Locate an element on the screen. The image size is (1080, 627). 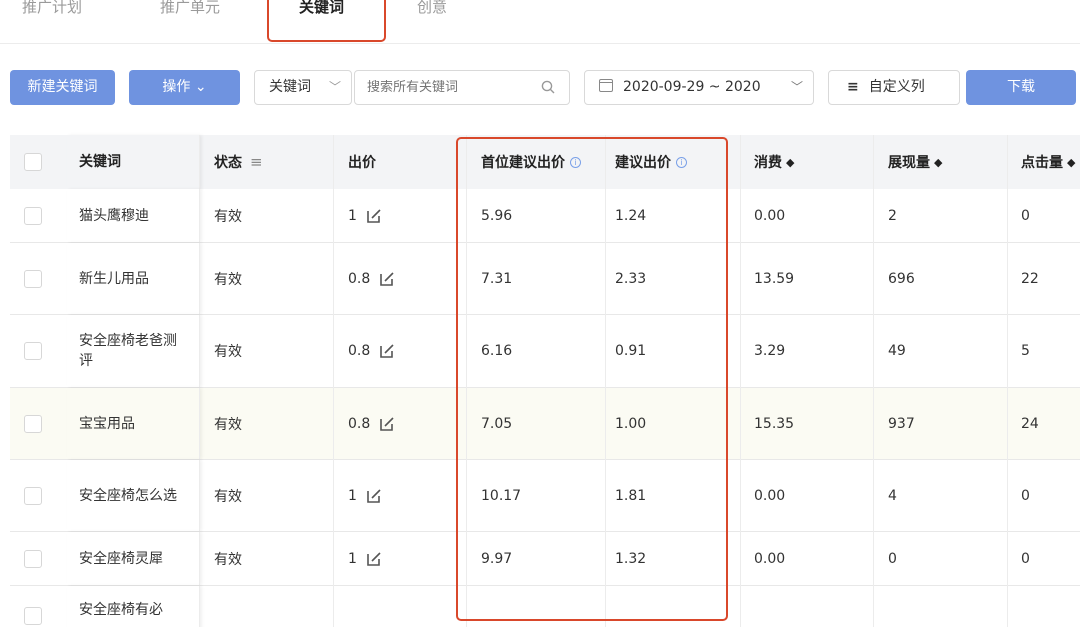
clicks-cell: 22 is located at coordinates (1030, 278).